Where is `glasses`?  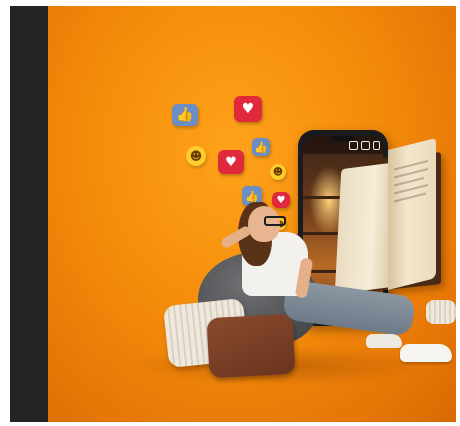
glasses is located at coordinates (275, 221).